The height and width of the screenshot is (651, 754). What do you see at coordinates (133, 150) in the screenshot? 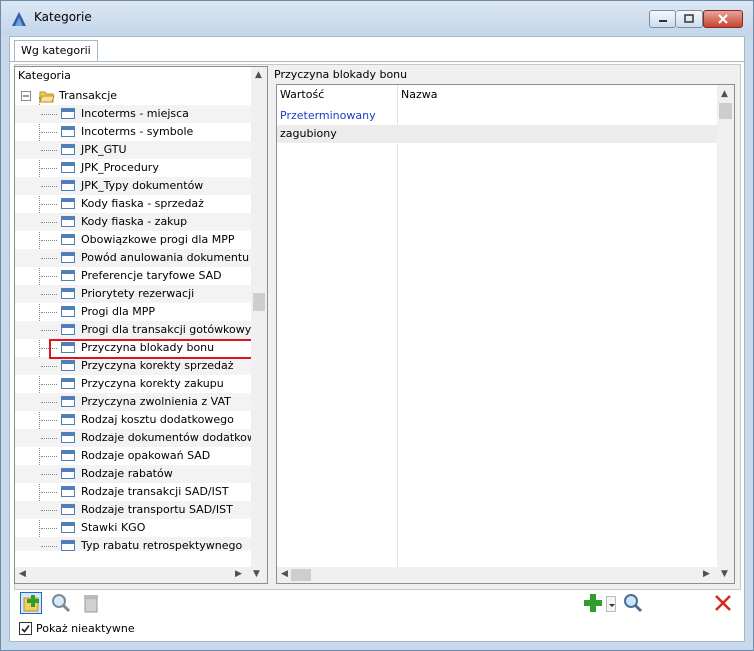
I see `tree-item: JPK_GTU` at bounding box center [133, 150].